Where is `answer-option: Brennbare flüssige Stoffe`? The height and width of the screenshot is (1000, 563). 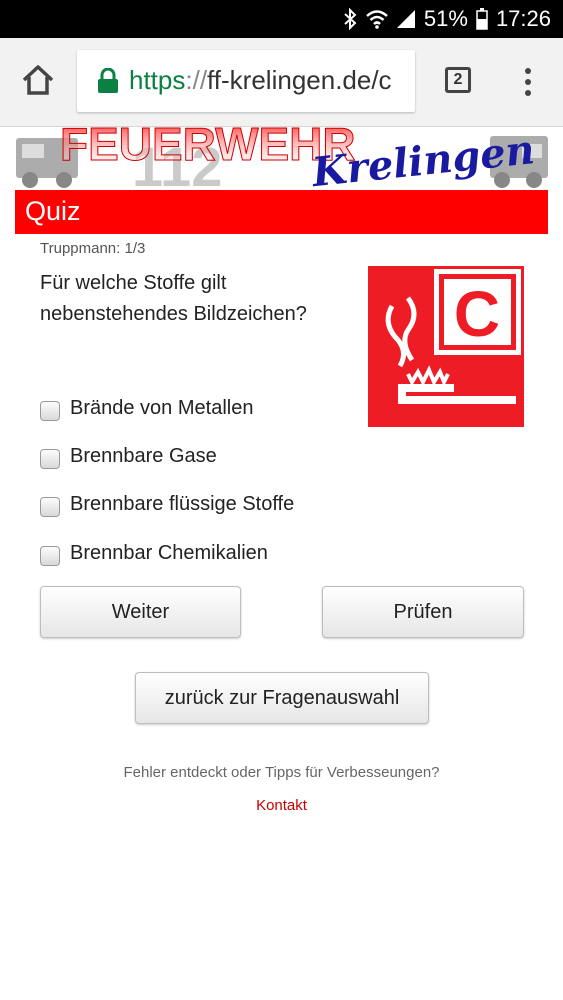 answer-option: Brennbare flüssige Stoffe is located at coordinates (167, 504).